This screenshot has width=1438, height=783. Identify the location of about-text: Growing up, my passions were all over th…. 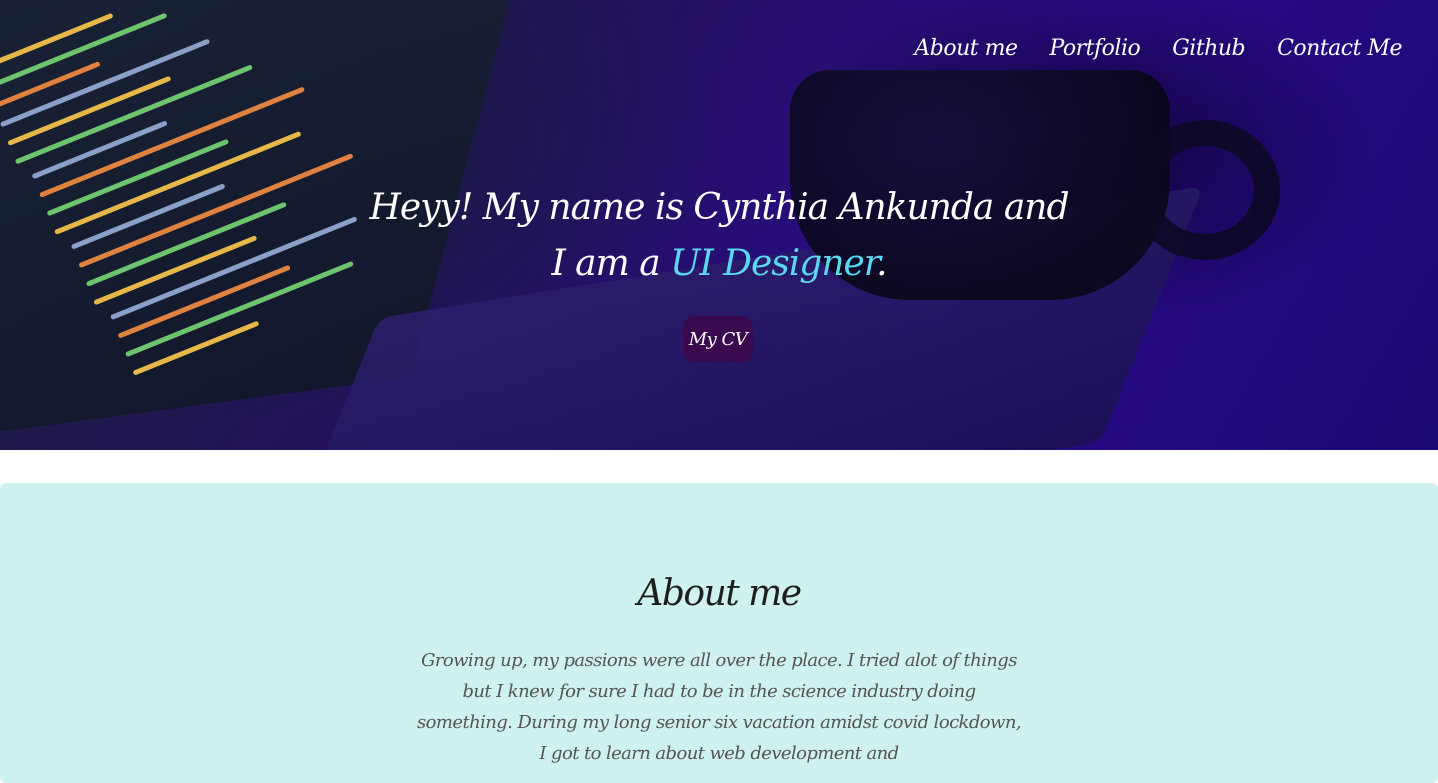
(719, 707).